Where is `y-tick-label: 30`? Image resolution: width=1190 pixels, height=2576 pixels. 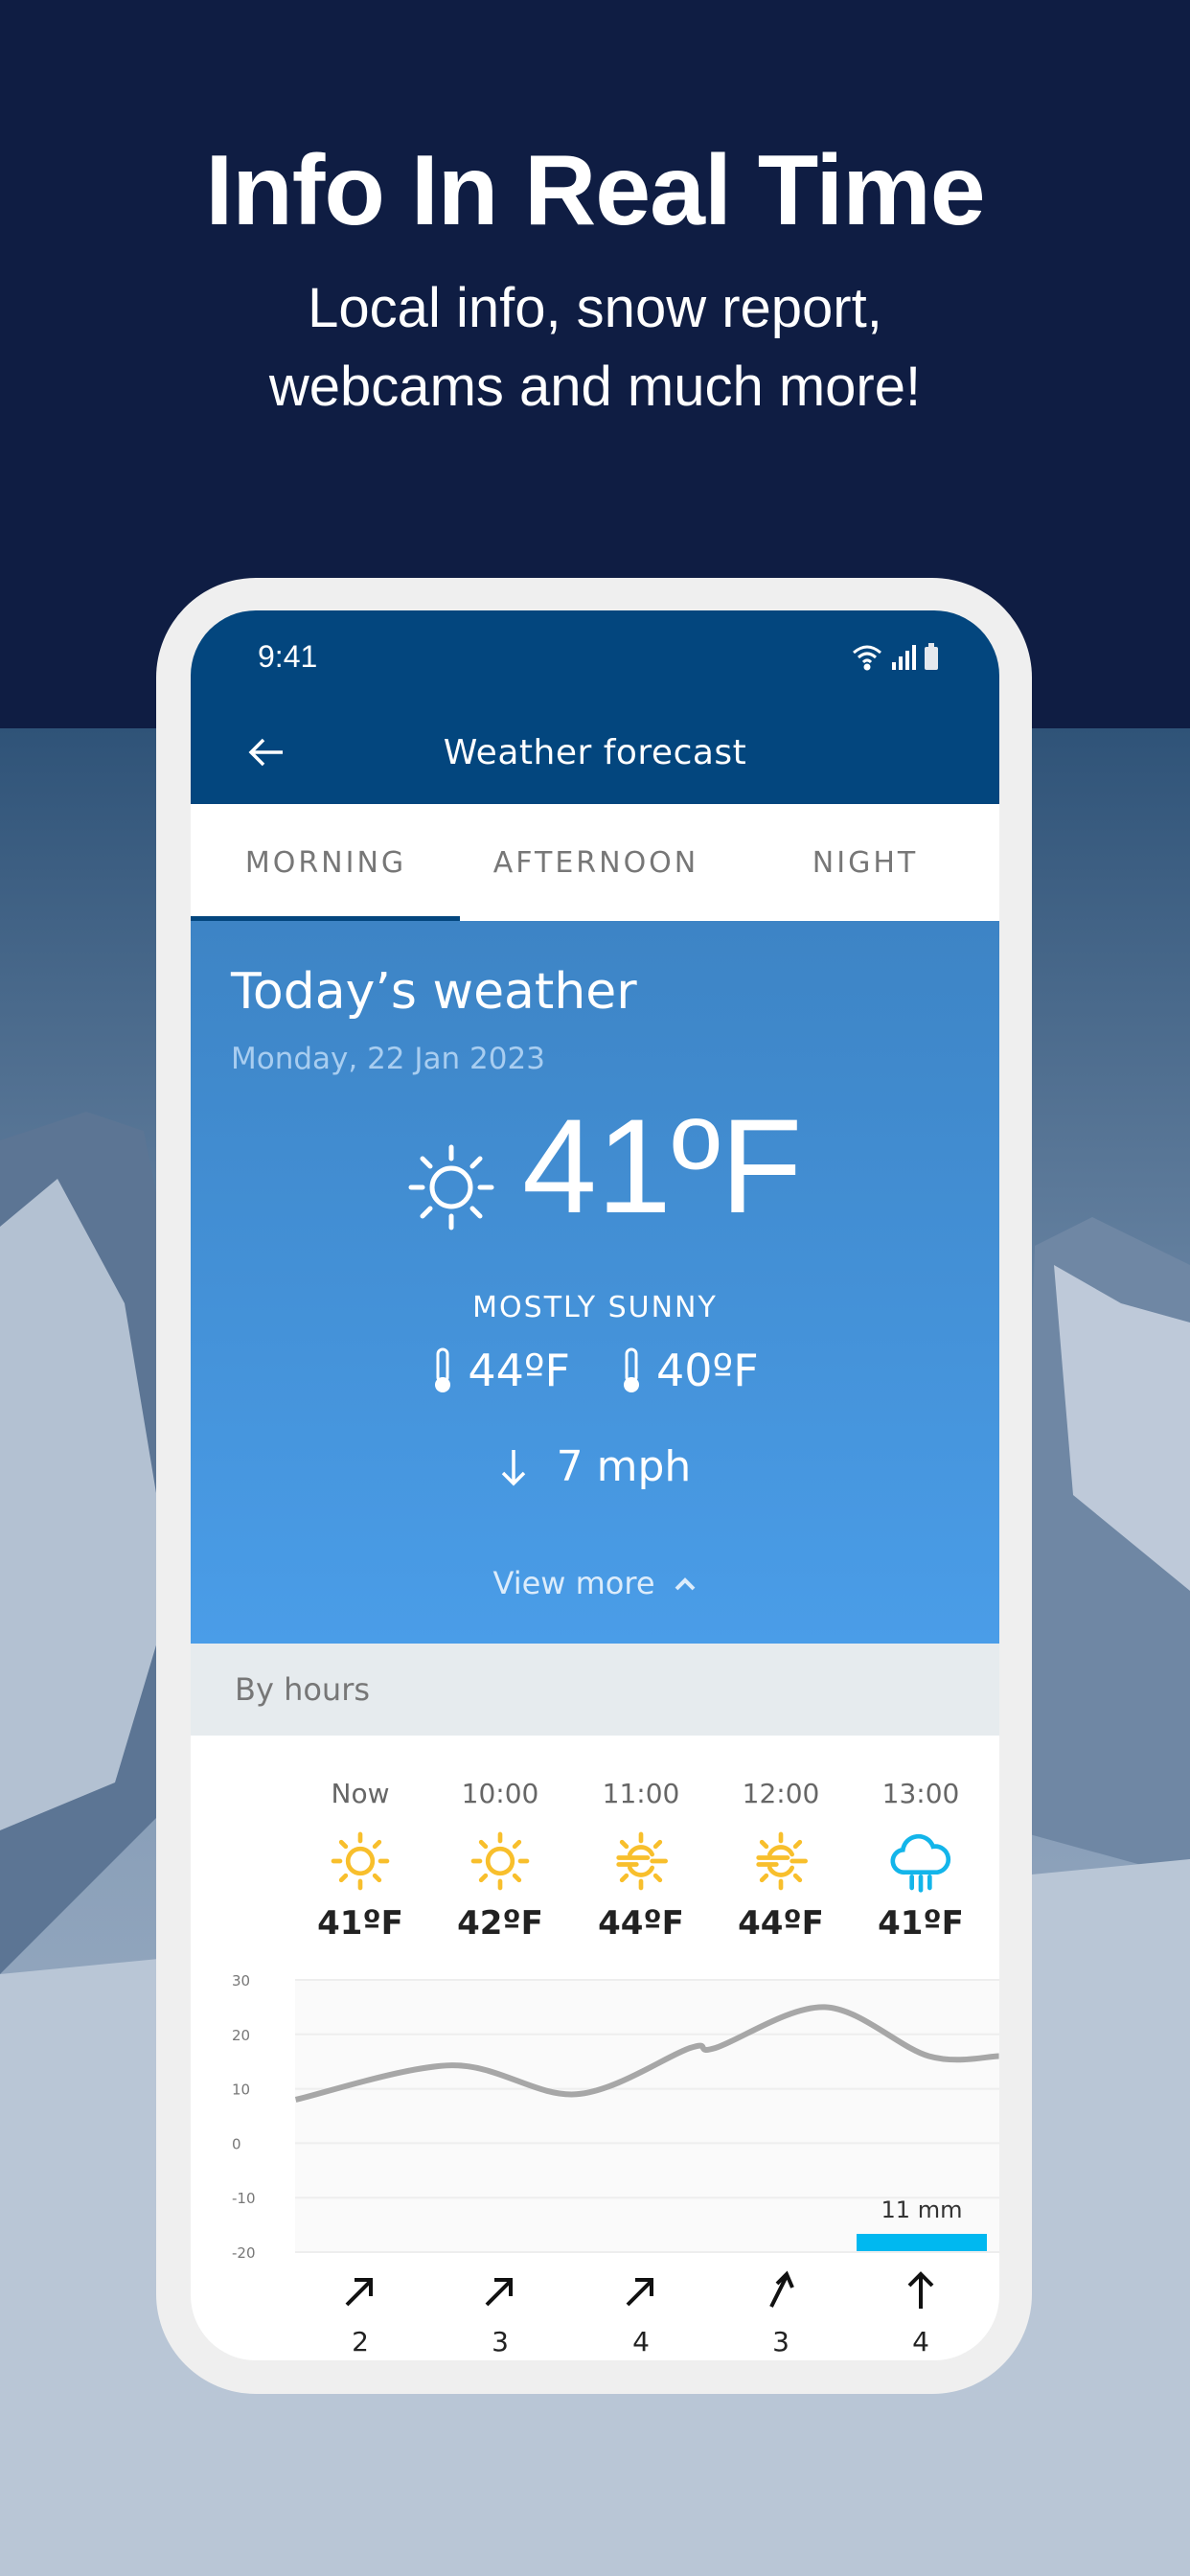
y-tick-label: 30 is located at coordinates (241, 1981).